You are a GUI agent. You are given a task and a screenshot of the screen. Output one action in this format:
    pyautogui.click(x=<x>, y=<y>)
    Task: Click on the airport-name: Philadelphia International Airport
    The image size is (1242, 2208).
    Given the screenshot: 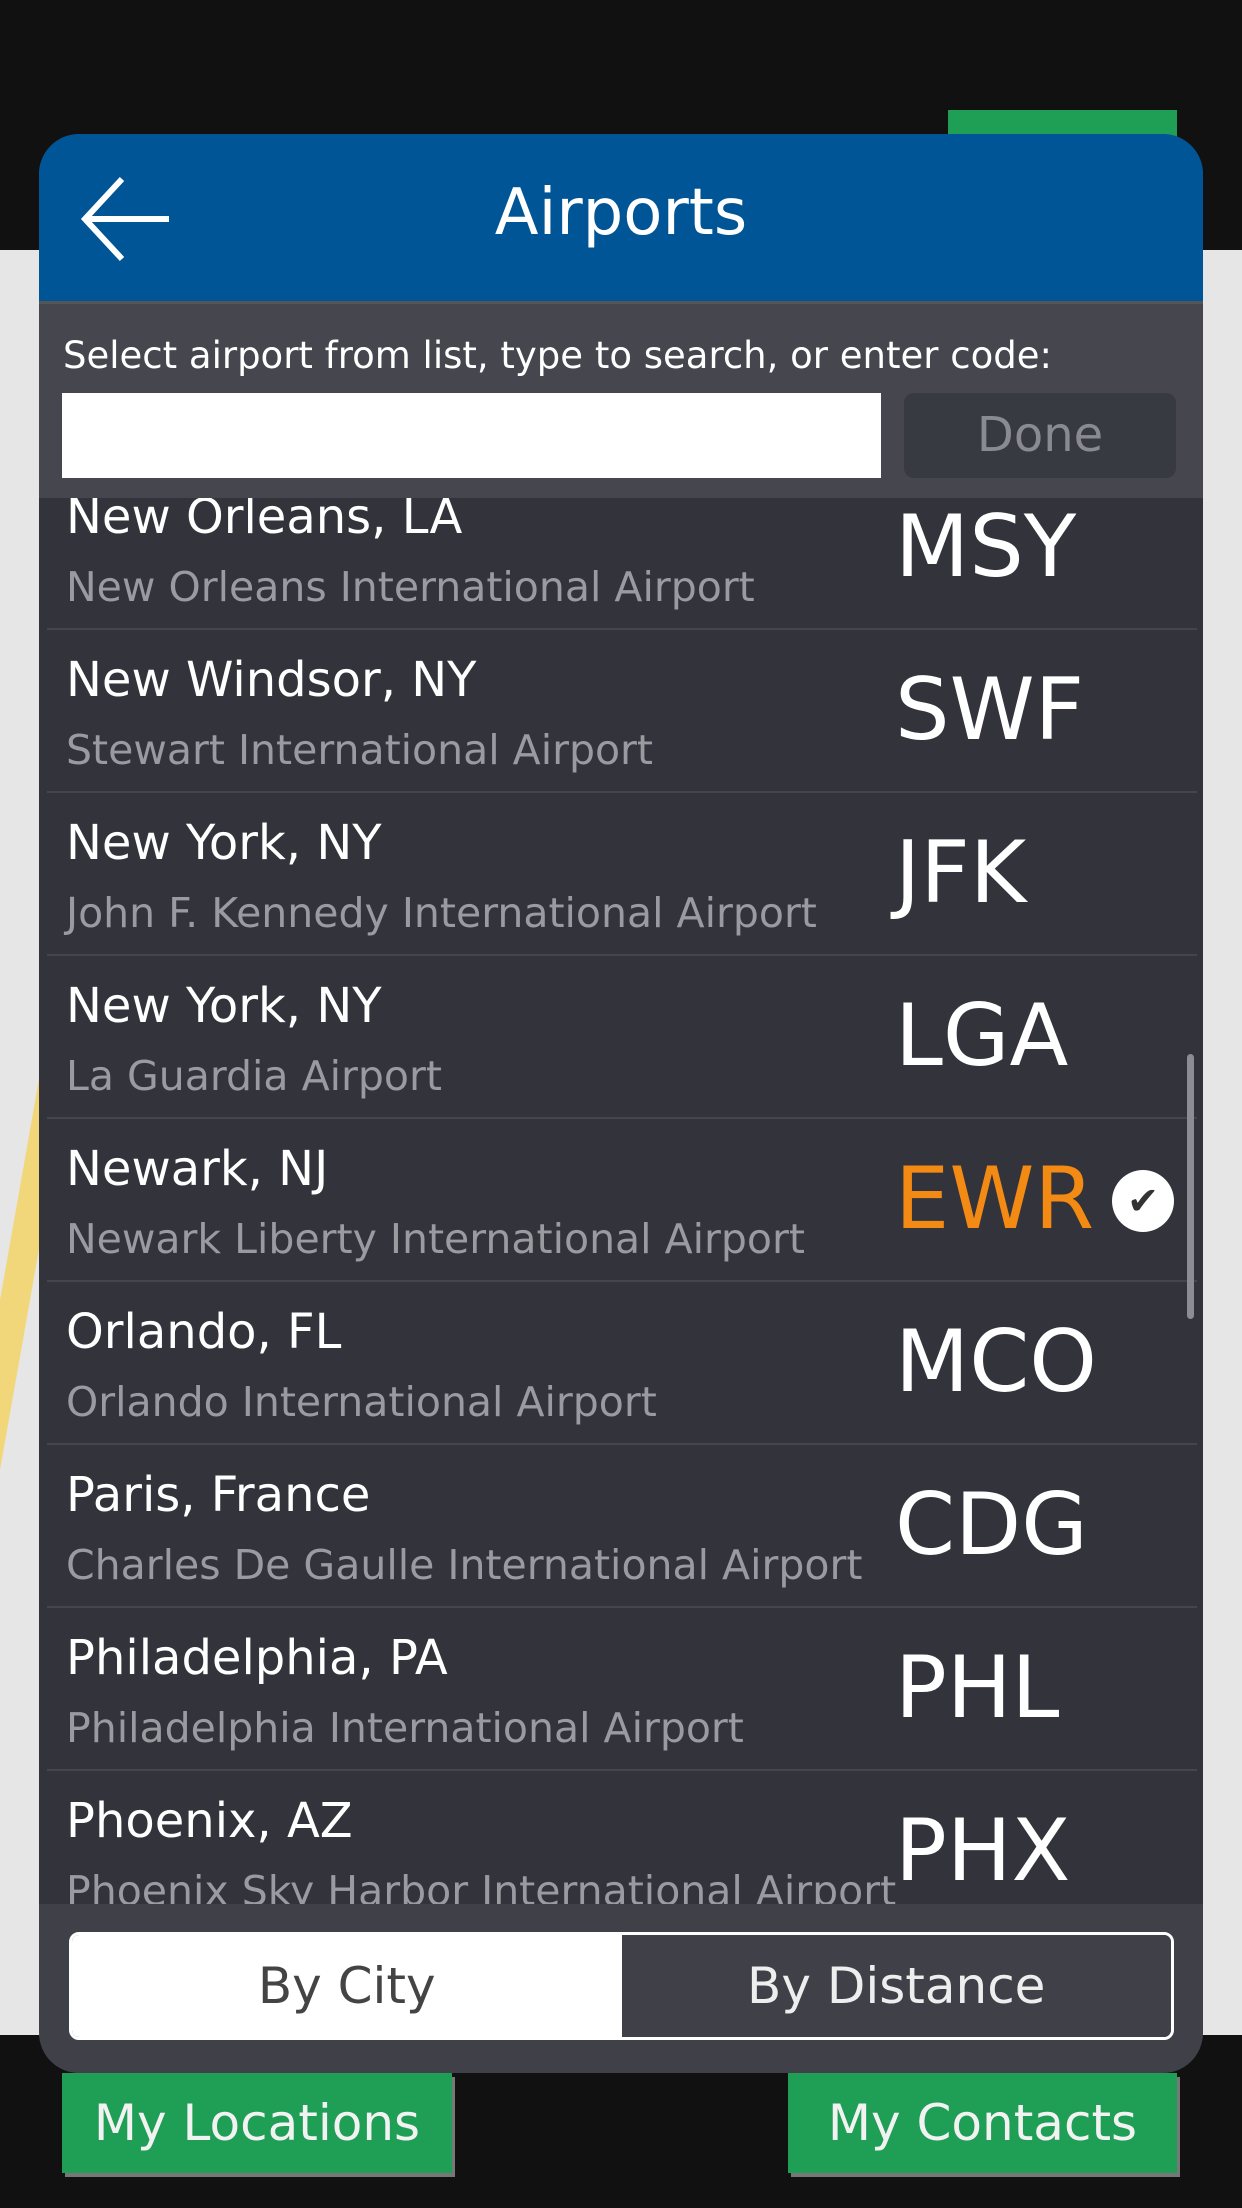 What is the action you would take?
    pyautogui.click(x=405, y=1728)
    